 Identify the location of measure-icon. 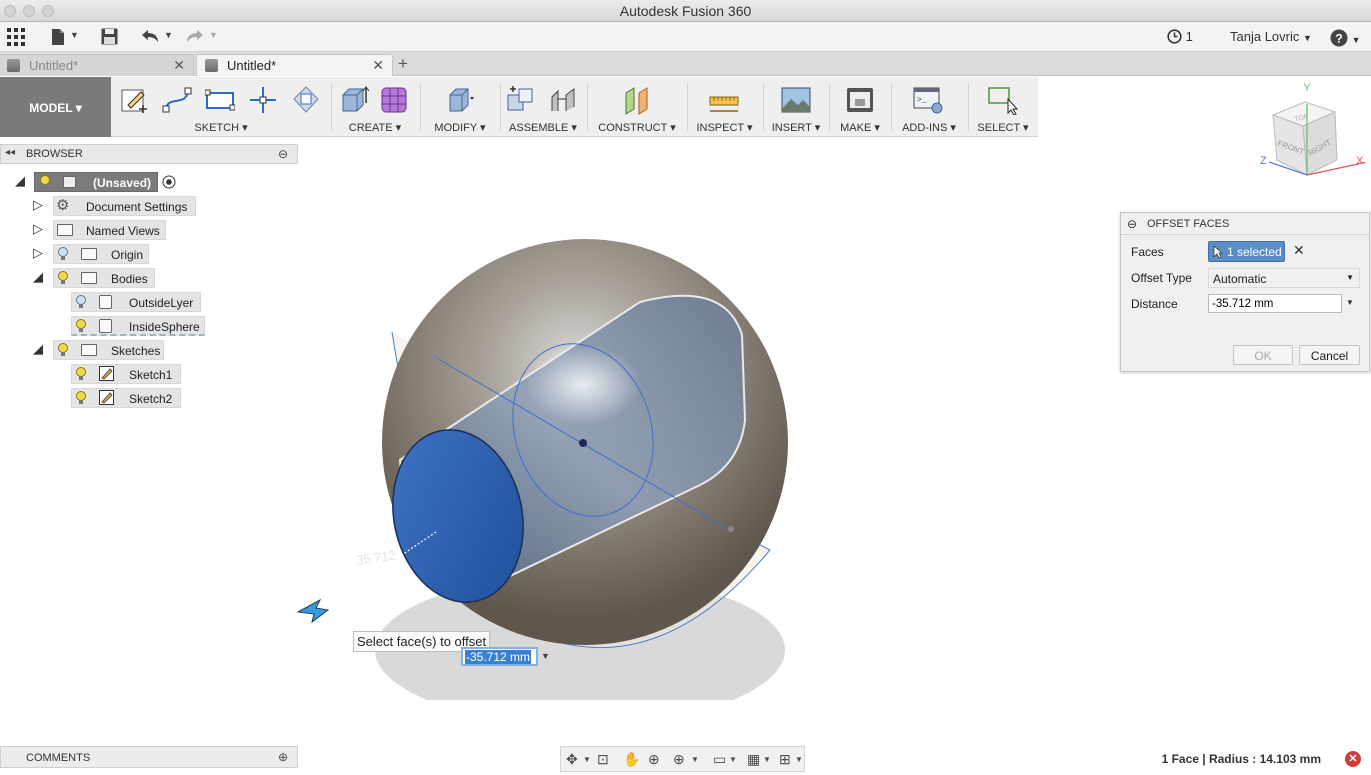
(724, 100).